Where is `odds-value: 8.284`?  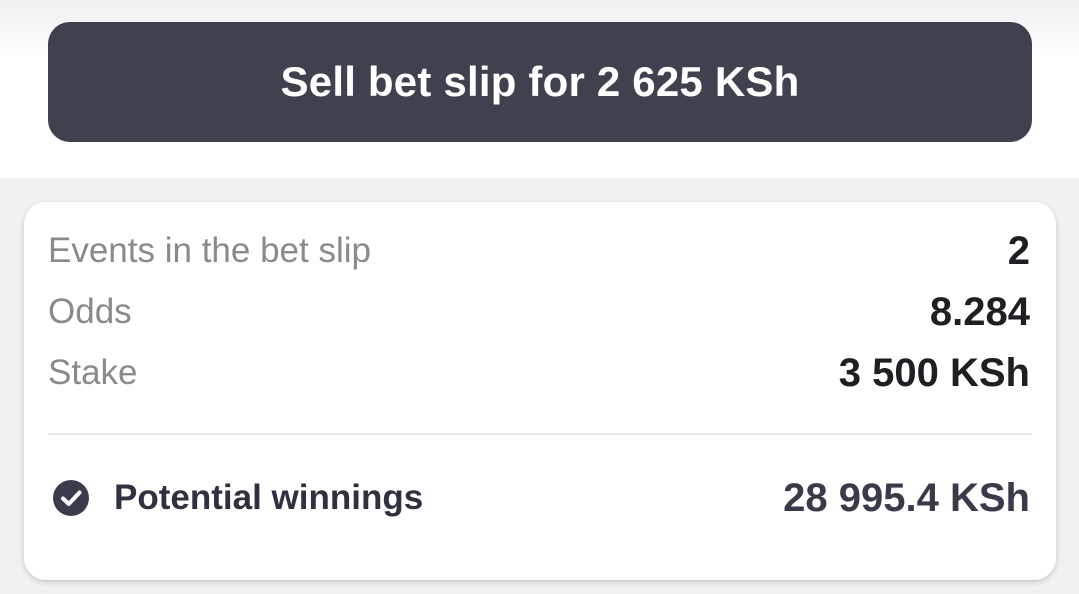 odds-value: 8.284 is located at coordinates (979, 311).